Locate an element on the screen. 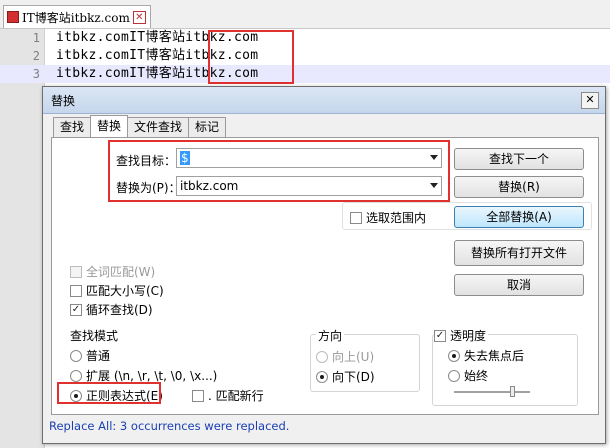 Image resolution: width=610 pixels, height=448 pixels. dot-newline-checkbox: . 匹配新行 is located at coordinates (228, 395).